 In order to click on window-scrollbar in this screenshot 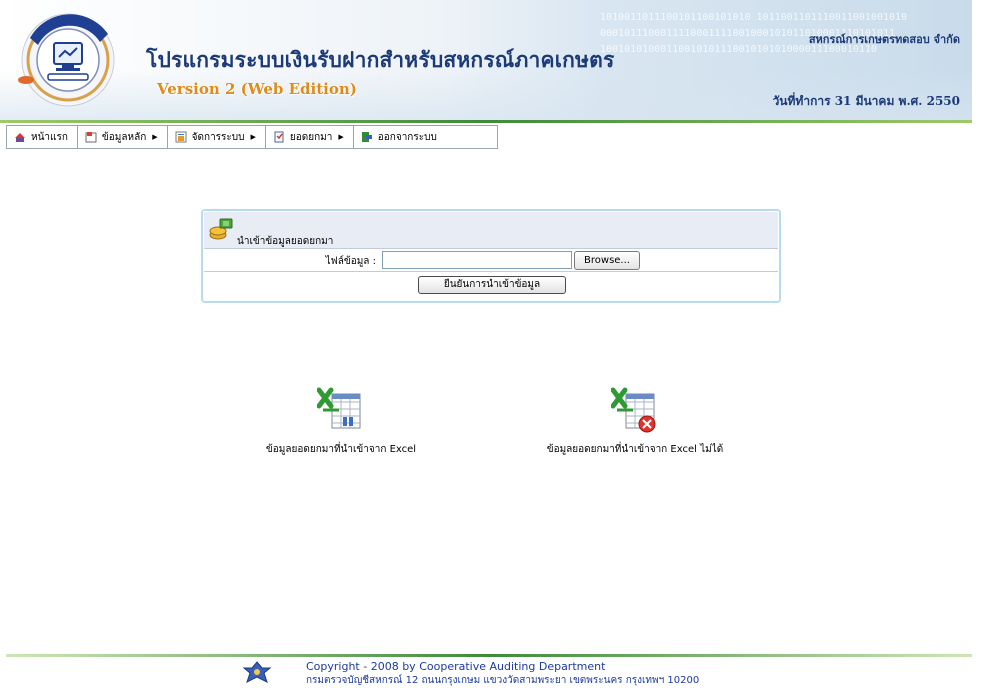, I will do `click(978, 342)`.